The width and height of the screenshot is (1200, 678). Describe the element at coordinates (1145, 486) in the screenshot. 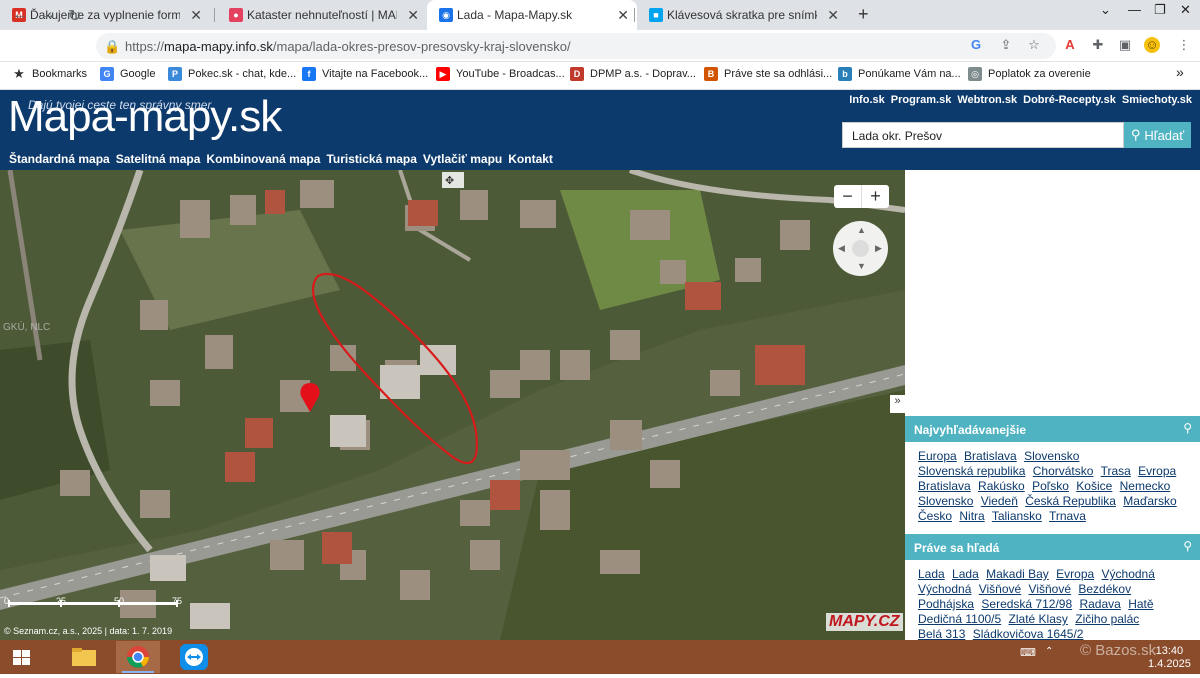

I see `search-link: Nemecko` at that location.